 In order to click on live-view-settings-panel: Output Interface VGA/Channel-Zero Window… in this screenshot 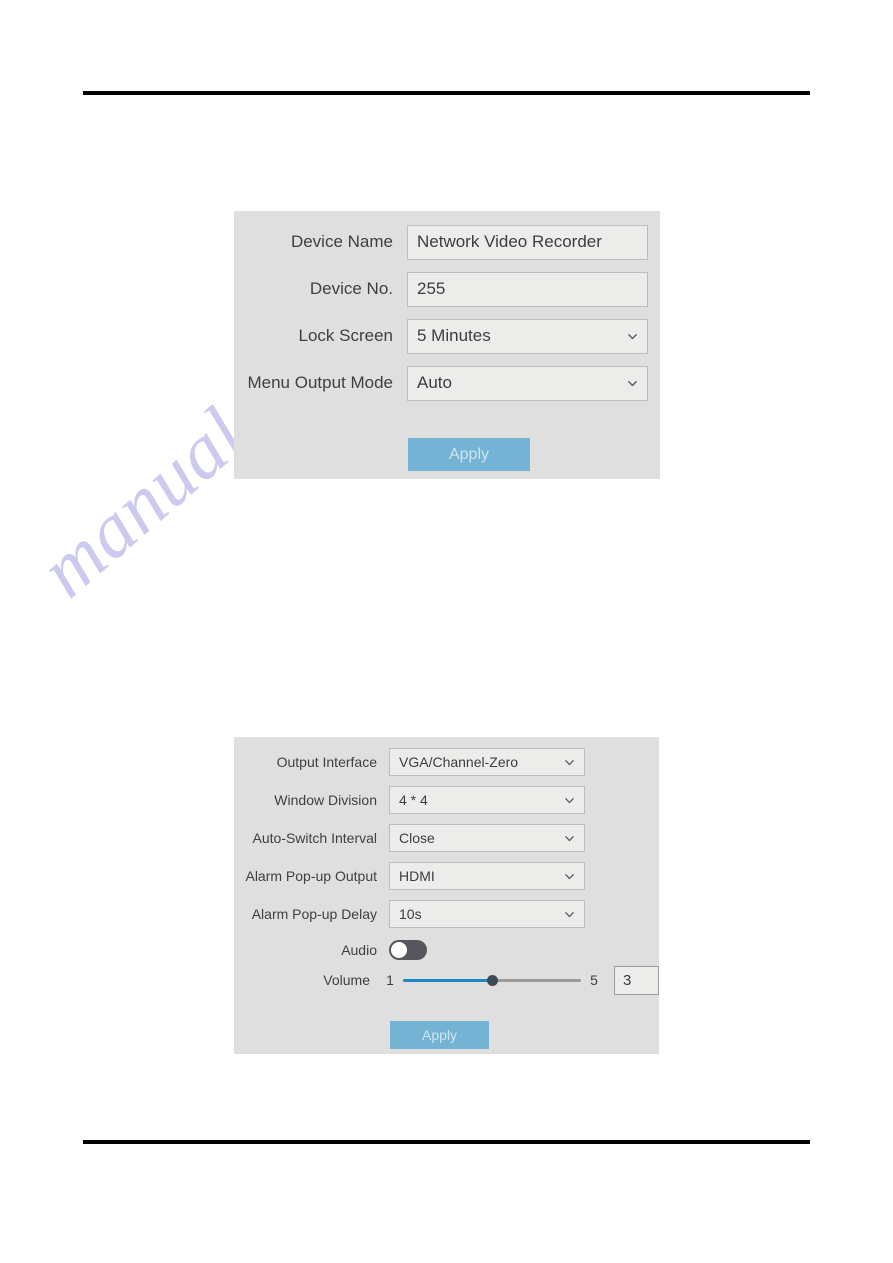, I will do `click(446, 895)`.